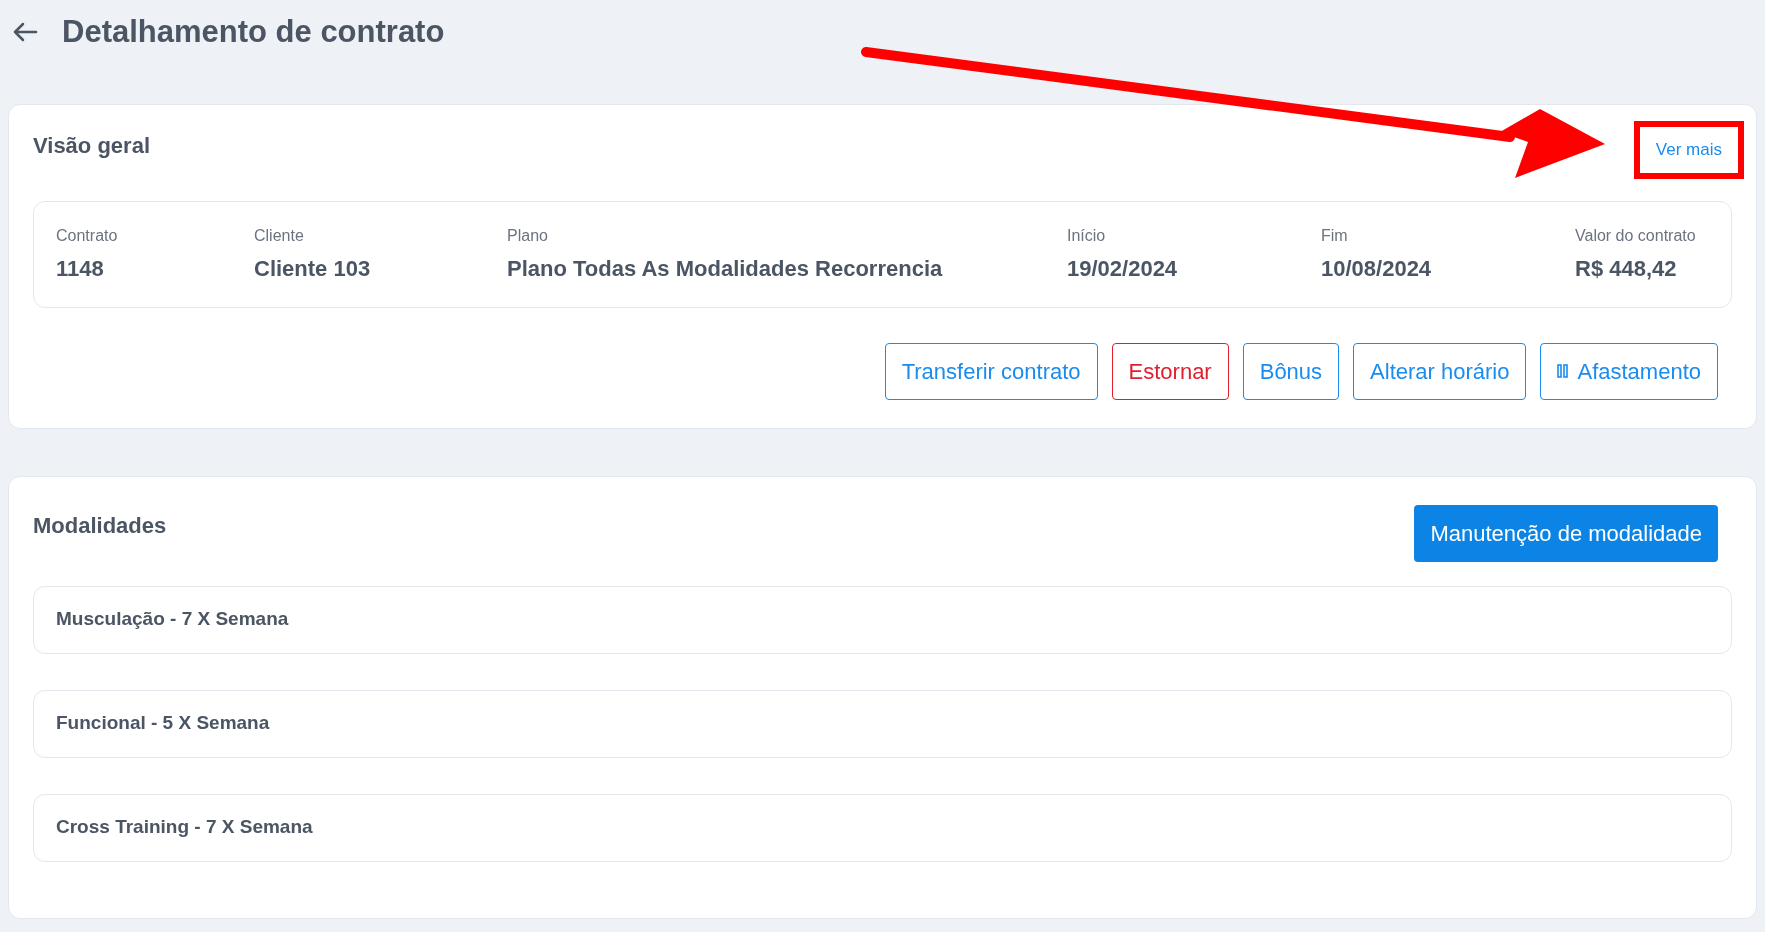 The height and width of the screenshot is (932, 1765). I want to click on field-value: 10/08/2024, so click(1377, 268).